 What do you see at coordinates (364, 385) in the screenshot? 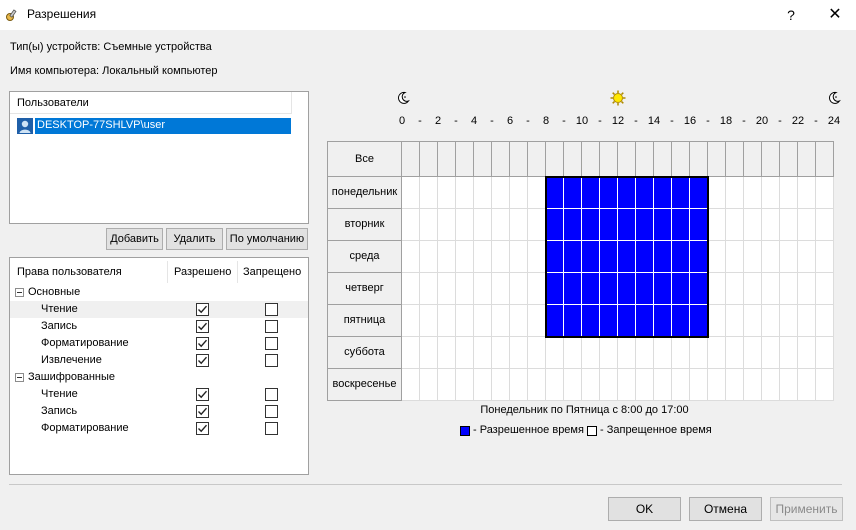
I see `day-row-button: воскресенье` at bounding box center [364, 385].